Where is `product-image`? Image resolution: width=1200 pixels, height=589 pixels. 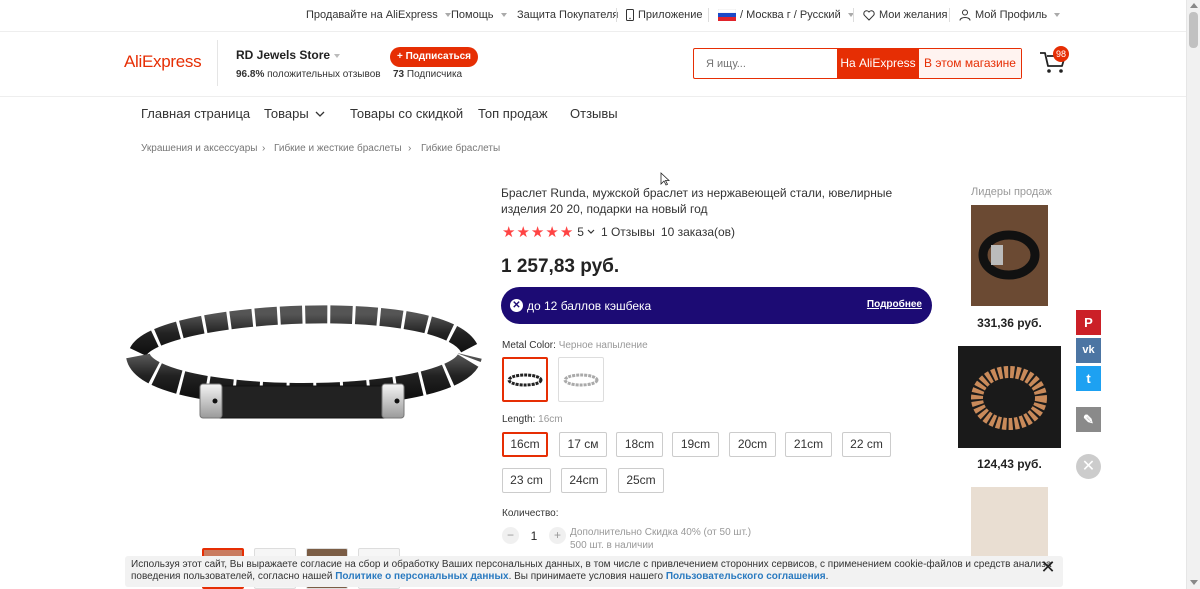
product-image is located at coordinates (304, 365).